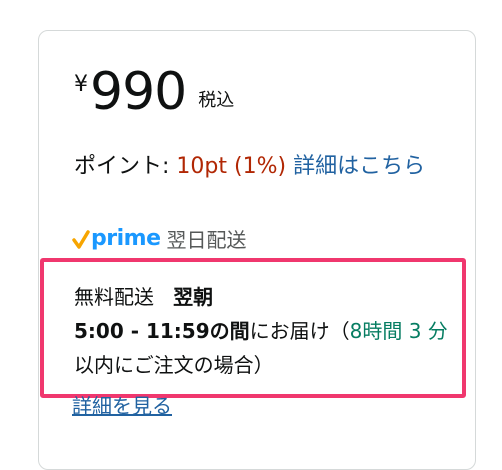 Image resolution: width=502 pixels, height=470 pixels. Describe the element at coordinates (122, 406) in the screenshot. I see `delivery-details-link: 詳細を見る` at that location.